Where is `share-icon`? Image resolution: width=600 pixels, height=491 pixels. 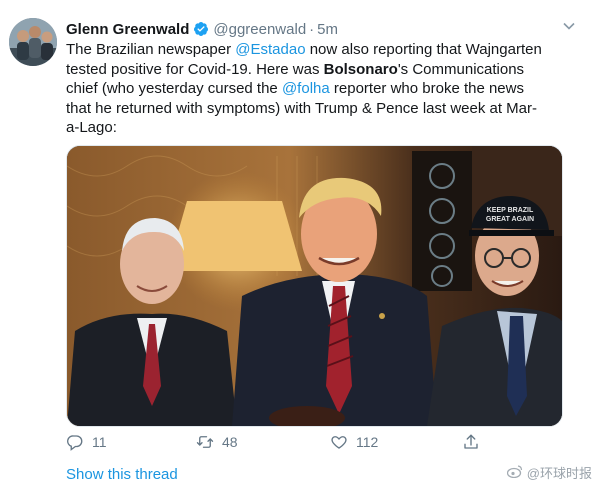
share-icon is located at coordinates (471, 441).